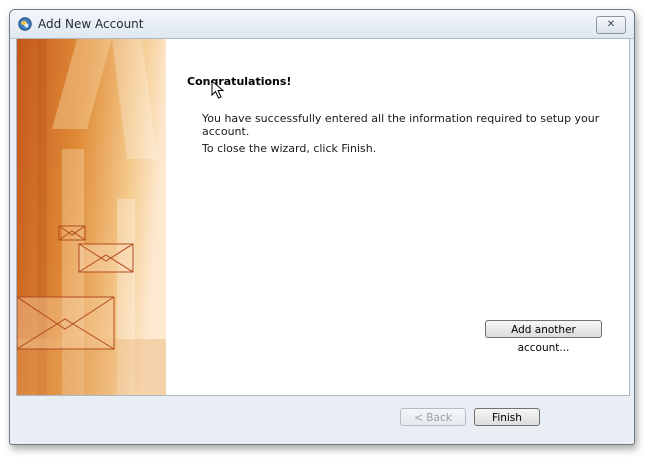 The width and height of the screenshot is (650, 460). I want to click on finish-button: Finish, so click(507, 417).